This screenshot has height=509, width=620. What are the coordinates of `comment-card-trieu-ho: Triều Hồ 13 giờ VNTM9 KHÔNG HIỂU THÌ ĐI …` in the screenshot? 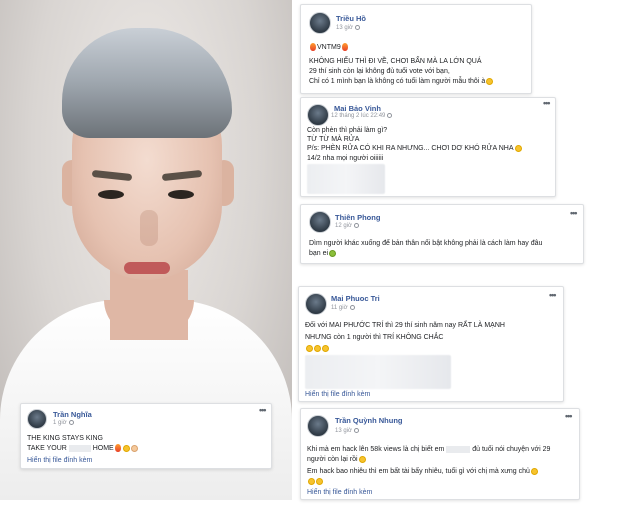 It's located at (416, 49).